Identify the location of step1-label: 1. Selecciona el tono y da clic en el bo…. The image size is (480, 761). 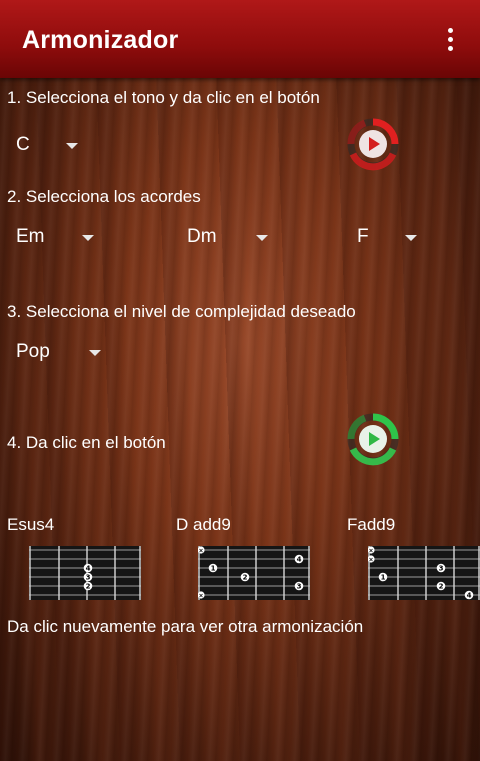
(163, 97).